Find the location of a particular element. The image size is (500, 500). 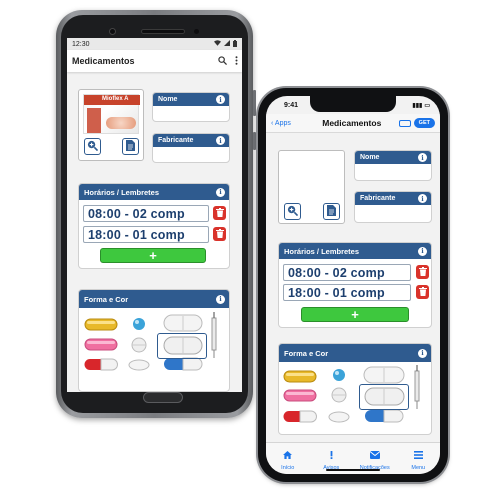

android-speaker is located at coordinates (163, 31).